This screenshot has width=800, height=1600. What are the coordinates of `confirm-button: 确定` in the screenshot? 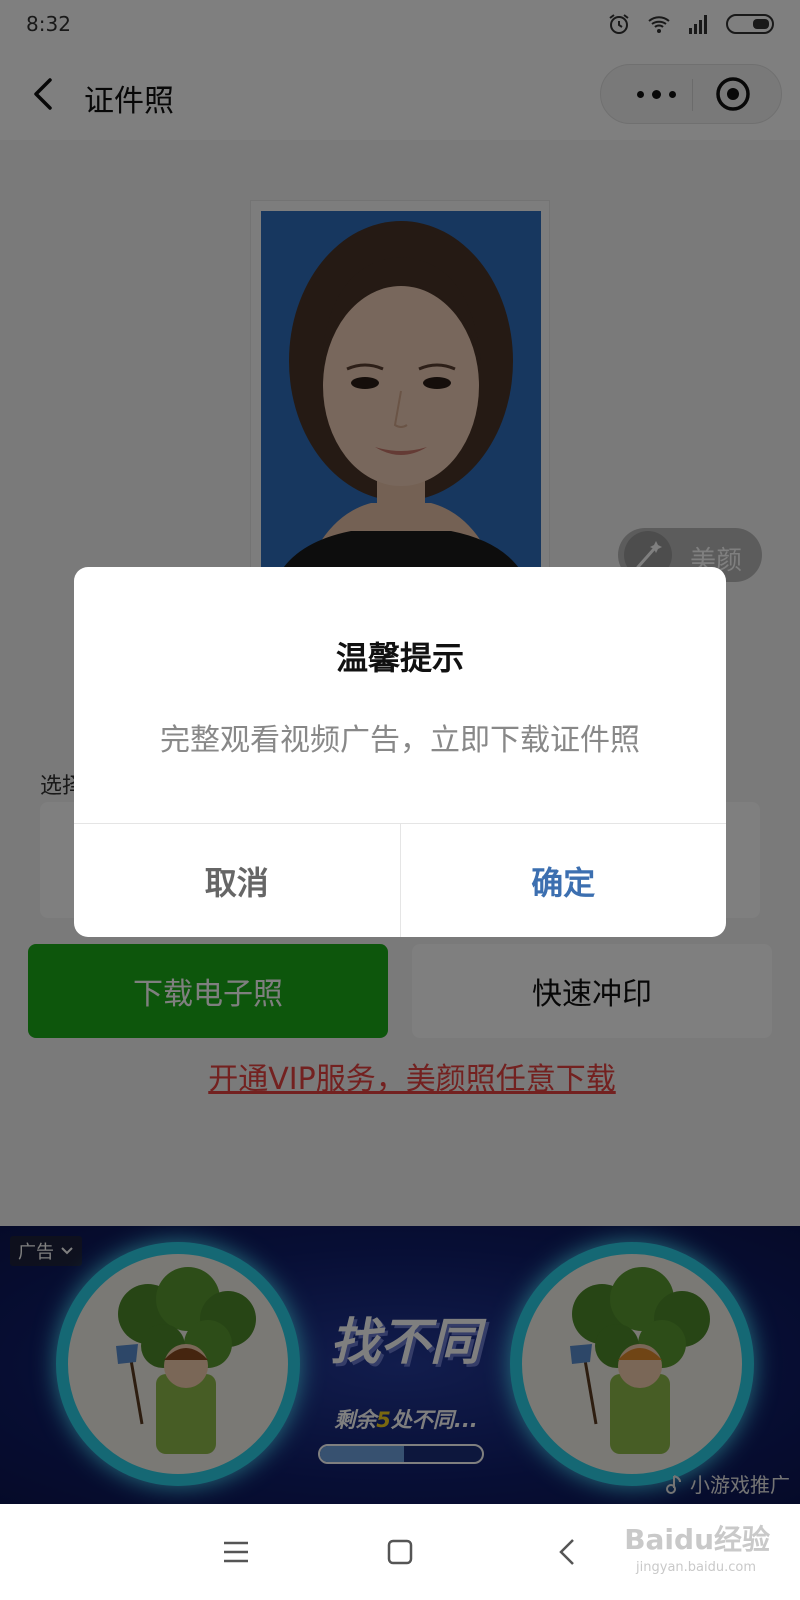 It's located at (564, 880).